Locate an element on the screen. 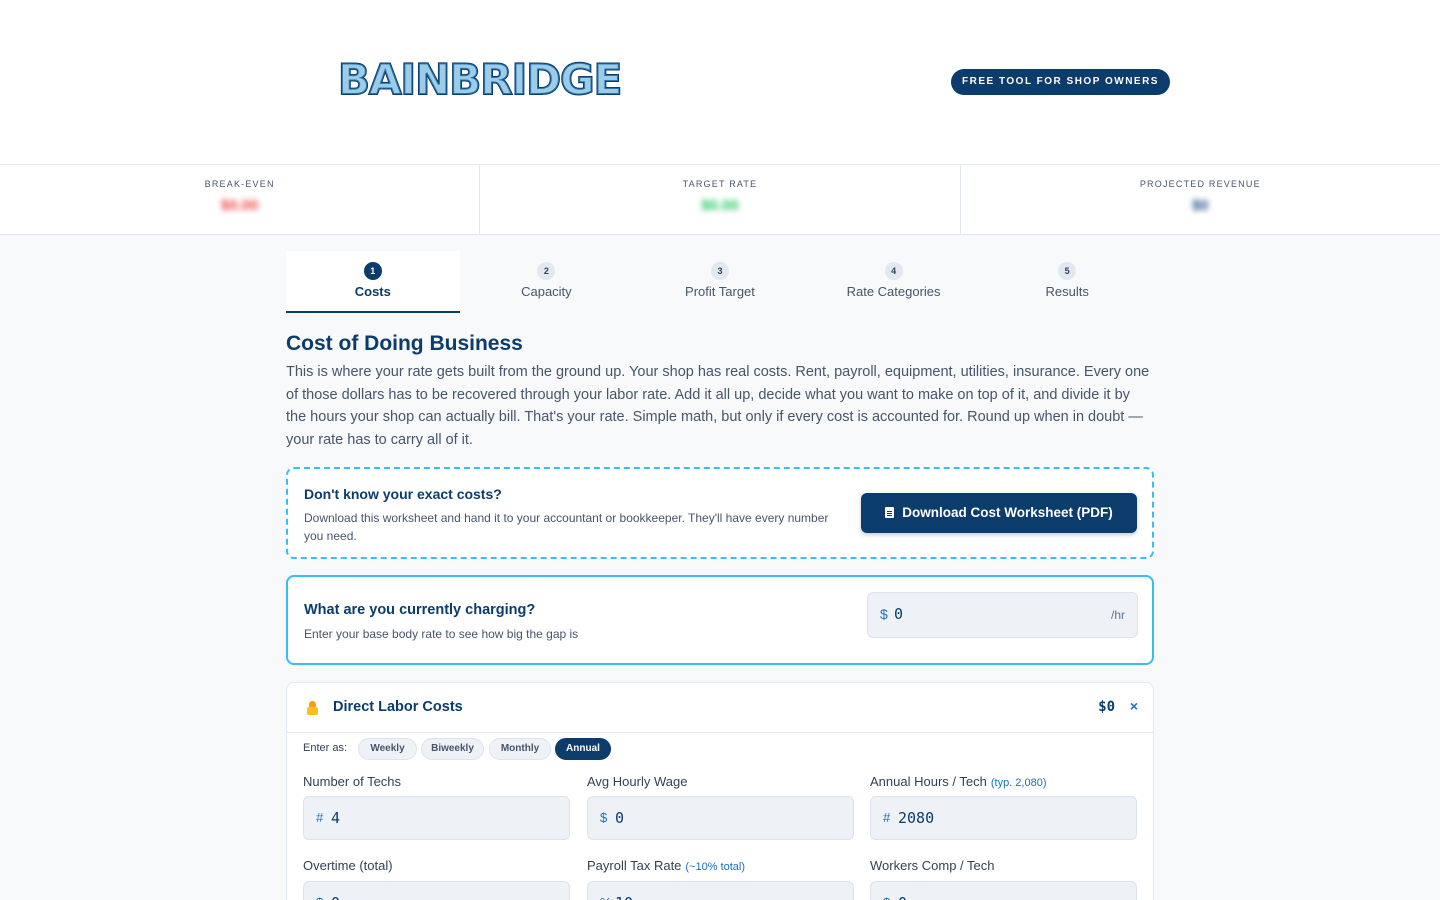 This screenshot has width=1440, height=900. worksheet-title: Don't know your exact costs? is located at coordinates (403, 494).